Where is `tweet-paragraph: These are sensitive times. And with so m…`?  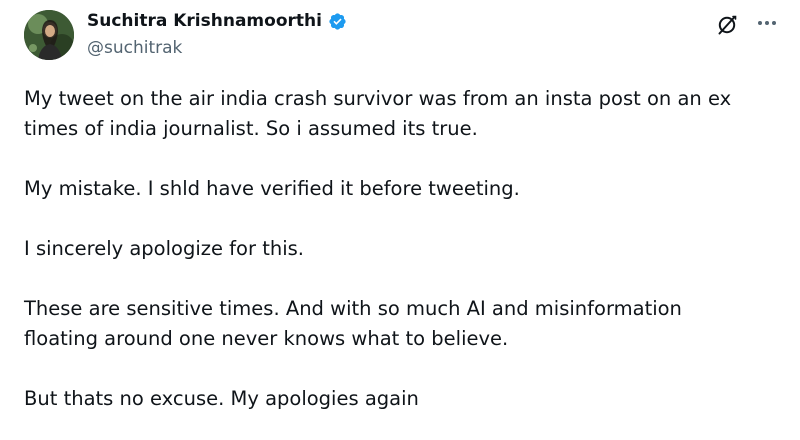 tweet-paragraph: These are sensitive times. And with so m… is located at coordinates (353, 323).